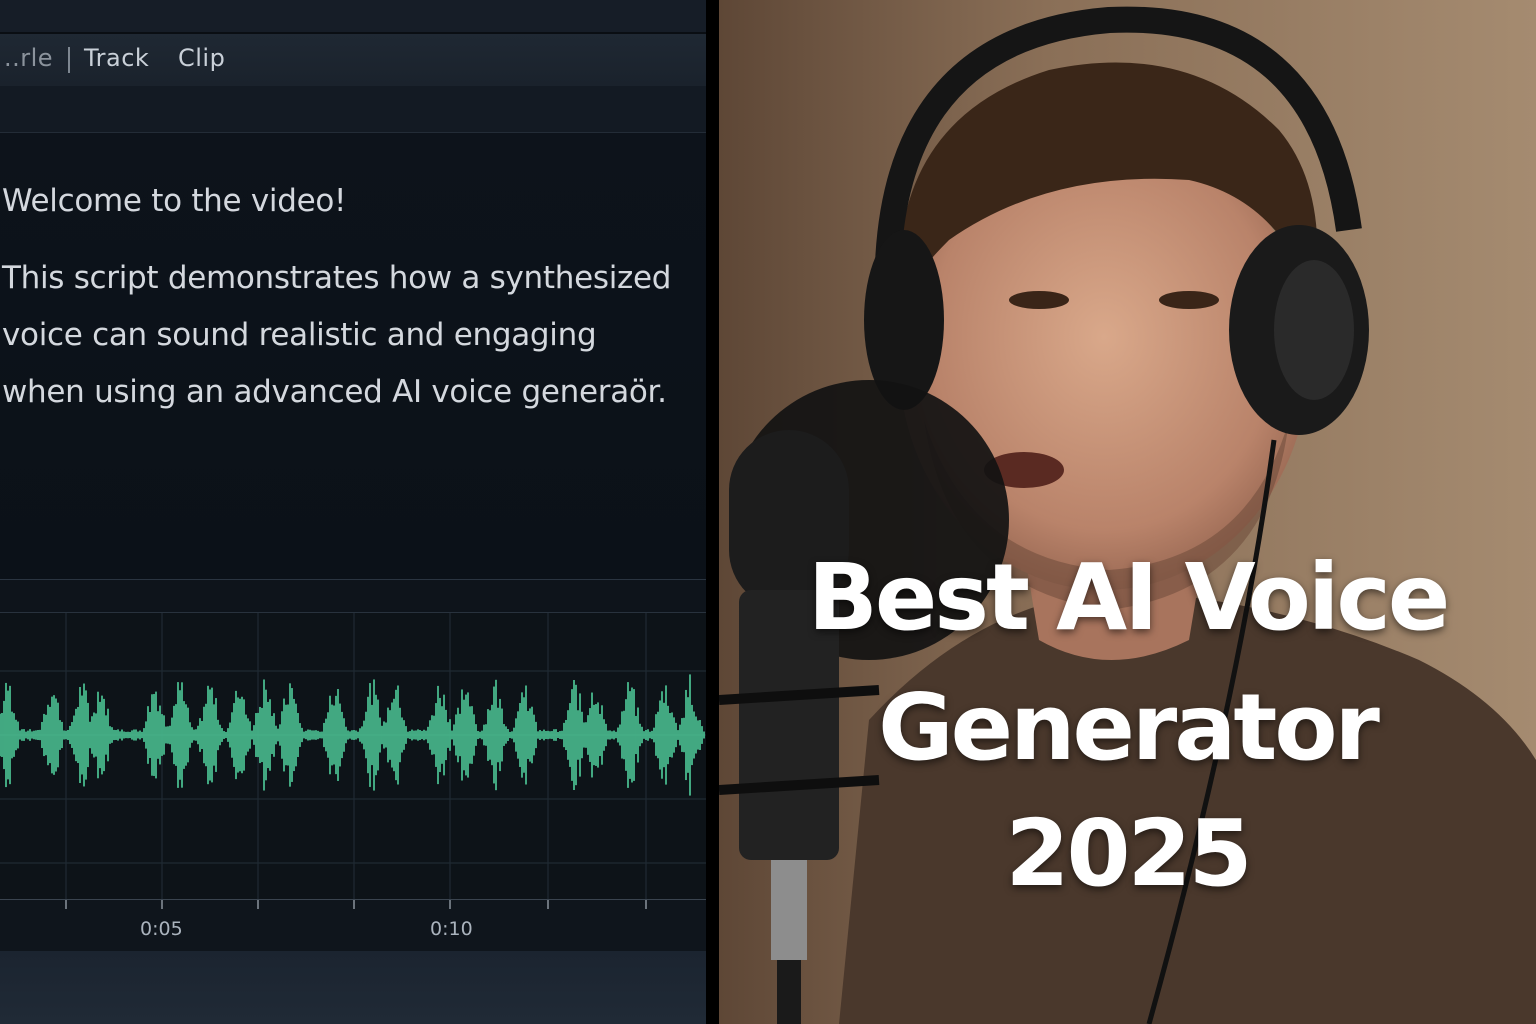 The width and height of the screenshot is (1536, 1024). What do you see at coordinates (161, 929) in the screenshot?
I see `timeline-marker-5s: 0:05` at bounding box center [161, 929].